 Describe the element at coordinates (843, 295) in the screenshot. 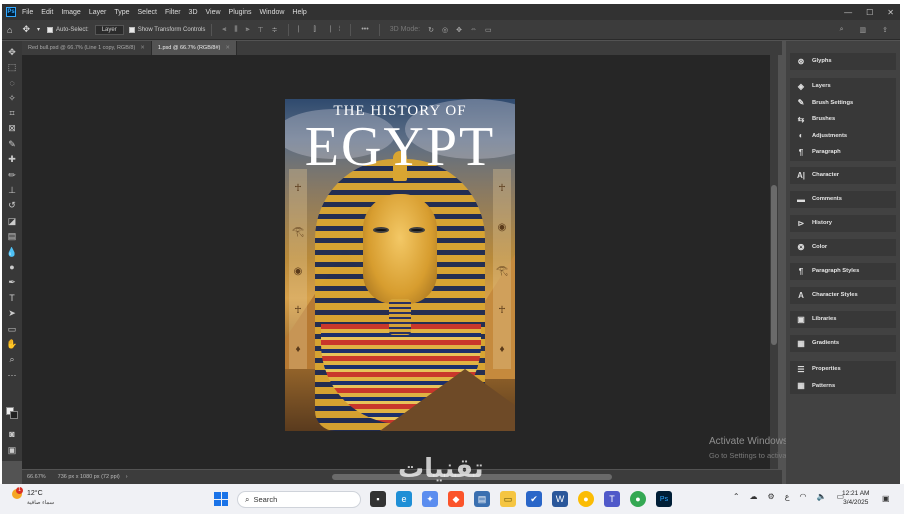

I see `panel-character-styles: A Character Styles` at that location.